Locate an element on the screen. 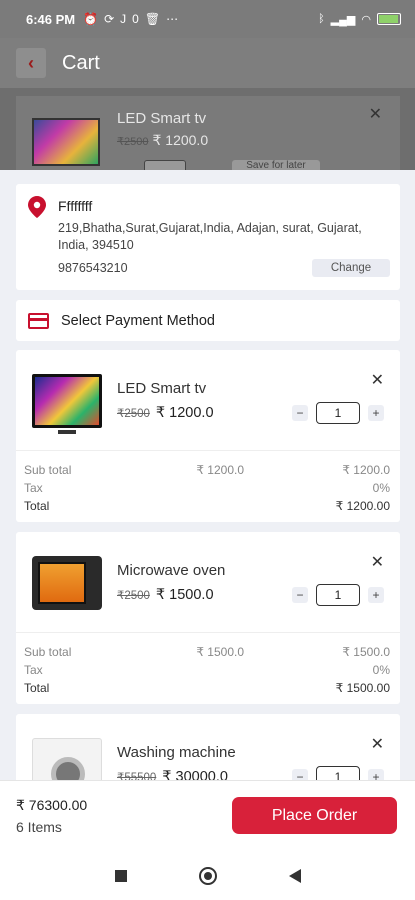  credit-card-icon is located at coordinates (38, 320).